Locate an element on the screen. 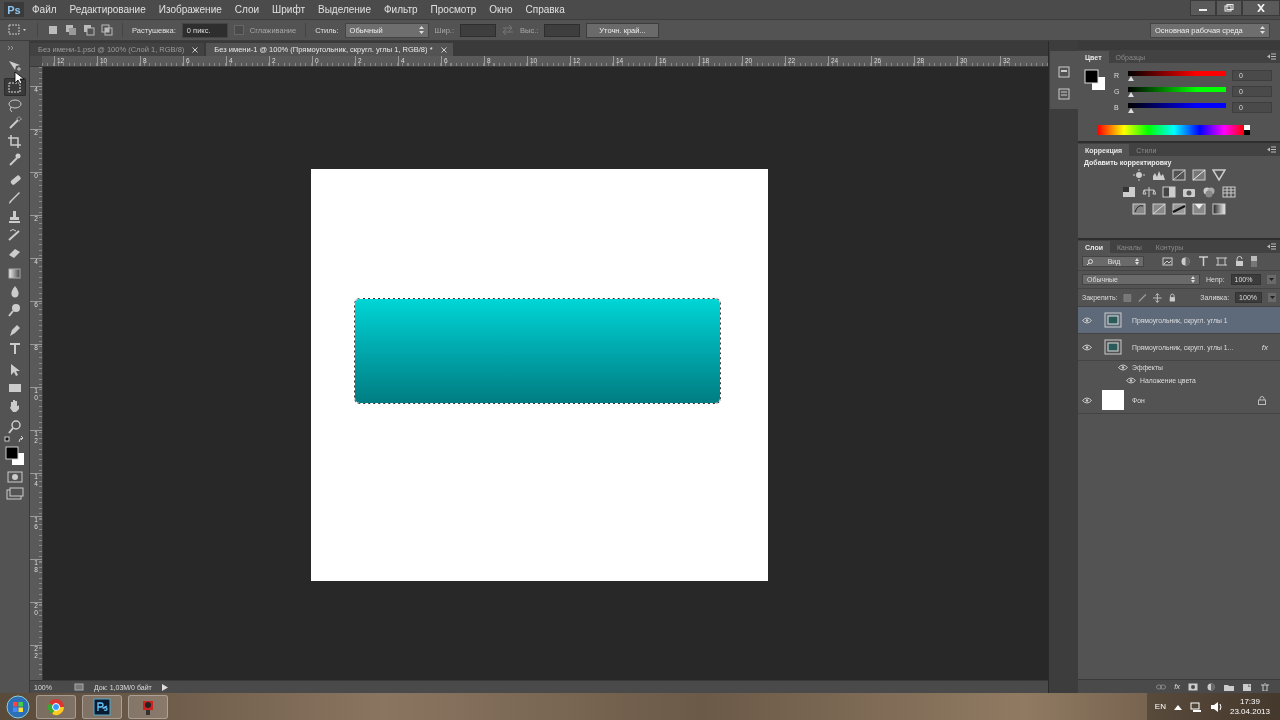 This screenshot has height=720, width=1280. pen-tool-icon is located at coordinates (14, 330).